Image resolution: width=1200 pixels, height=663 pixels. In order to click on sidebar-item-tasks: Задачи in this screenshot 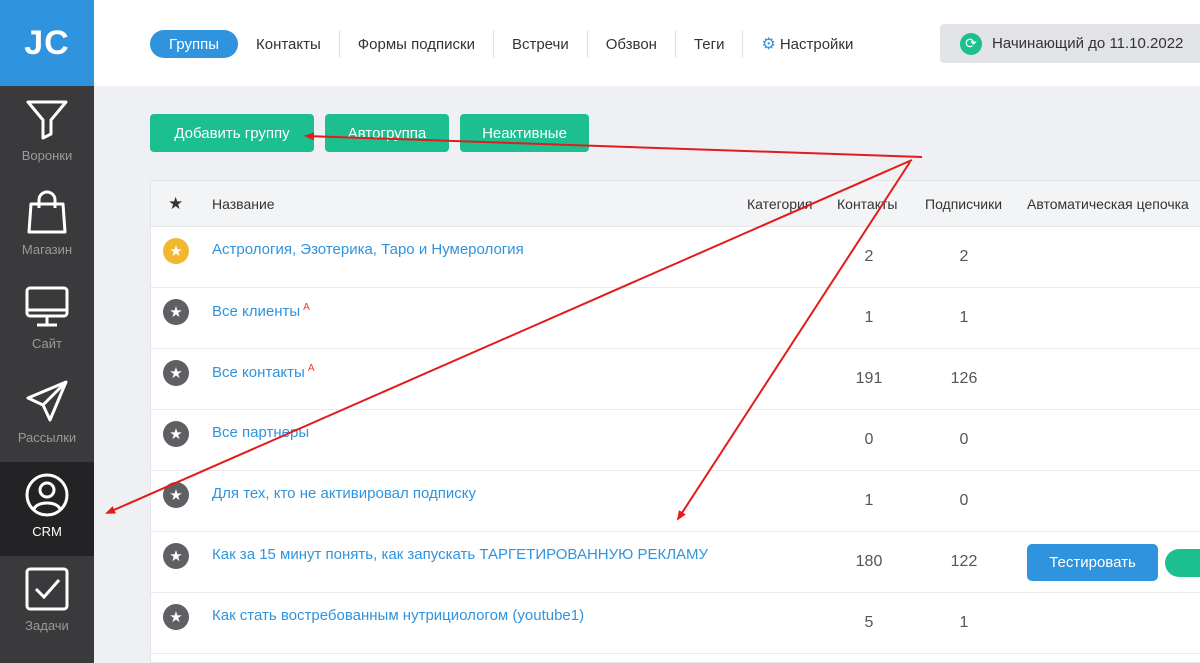, I will do `click(47, 603)`.